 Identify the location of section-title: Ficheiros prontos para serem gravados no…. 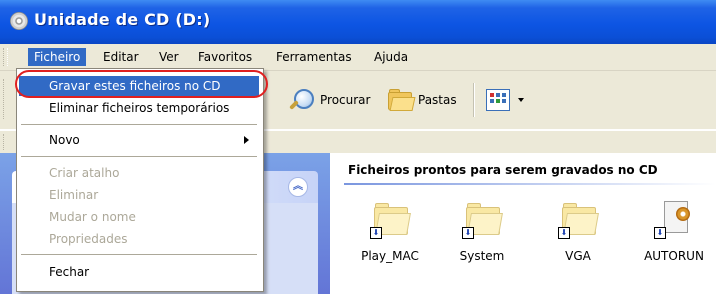
(503, 170).